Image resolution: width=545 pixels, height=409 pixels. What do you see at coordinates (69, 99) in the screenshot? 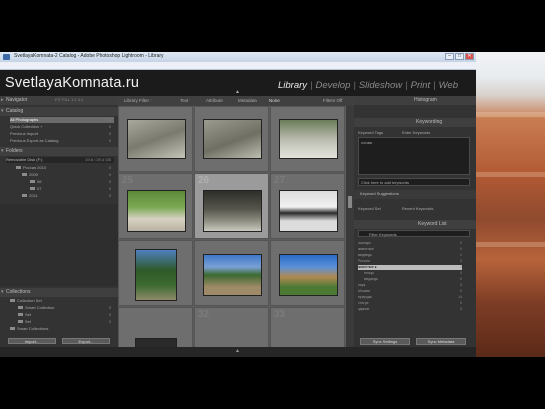
I see `navigator-zoom-options: FIT FILL 1:1 3:1` at bounding box center [69, 99].